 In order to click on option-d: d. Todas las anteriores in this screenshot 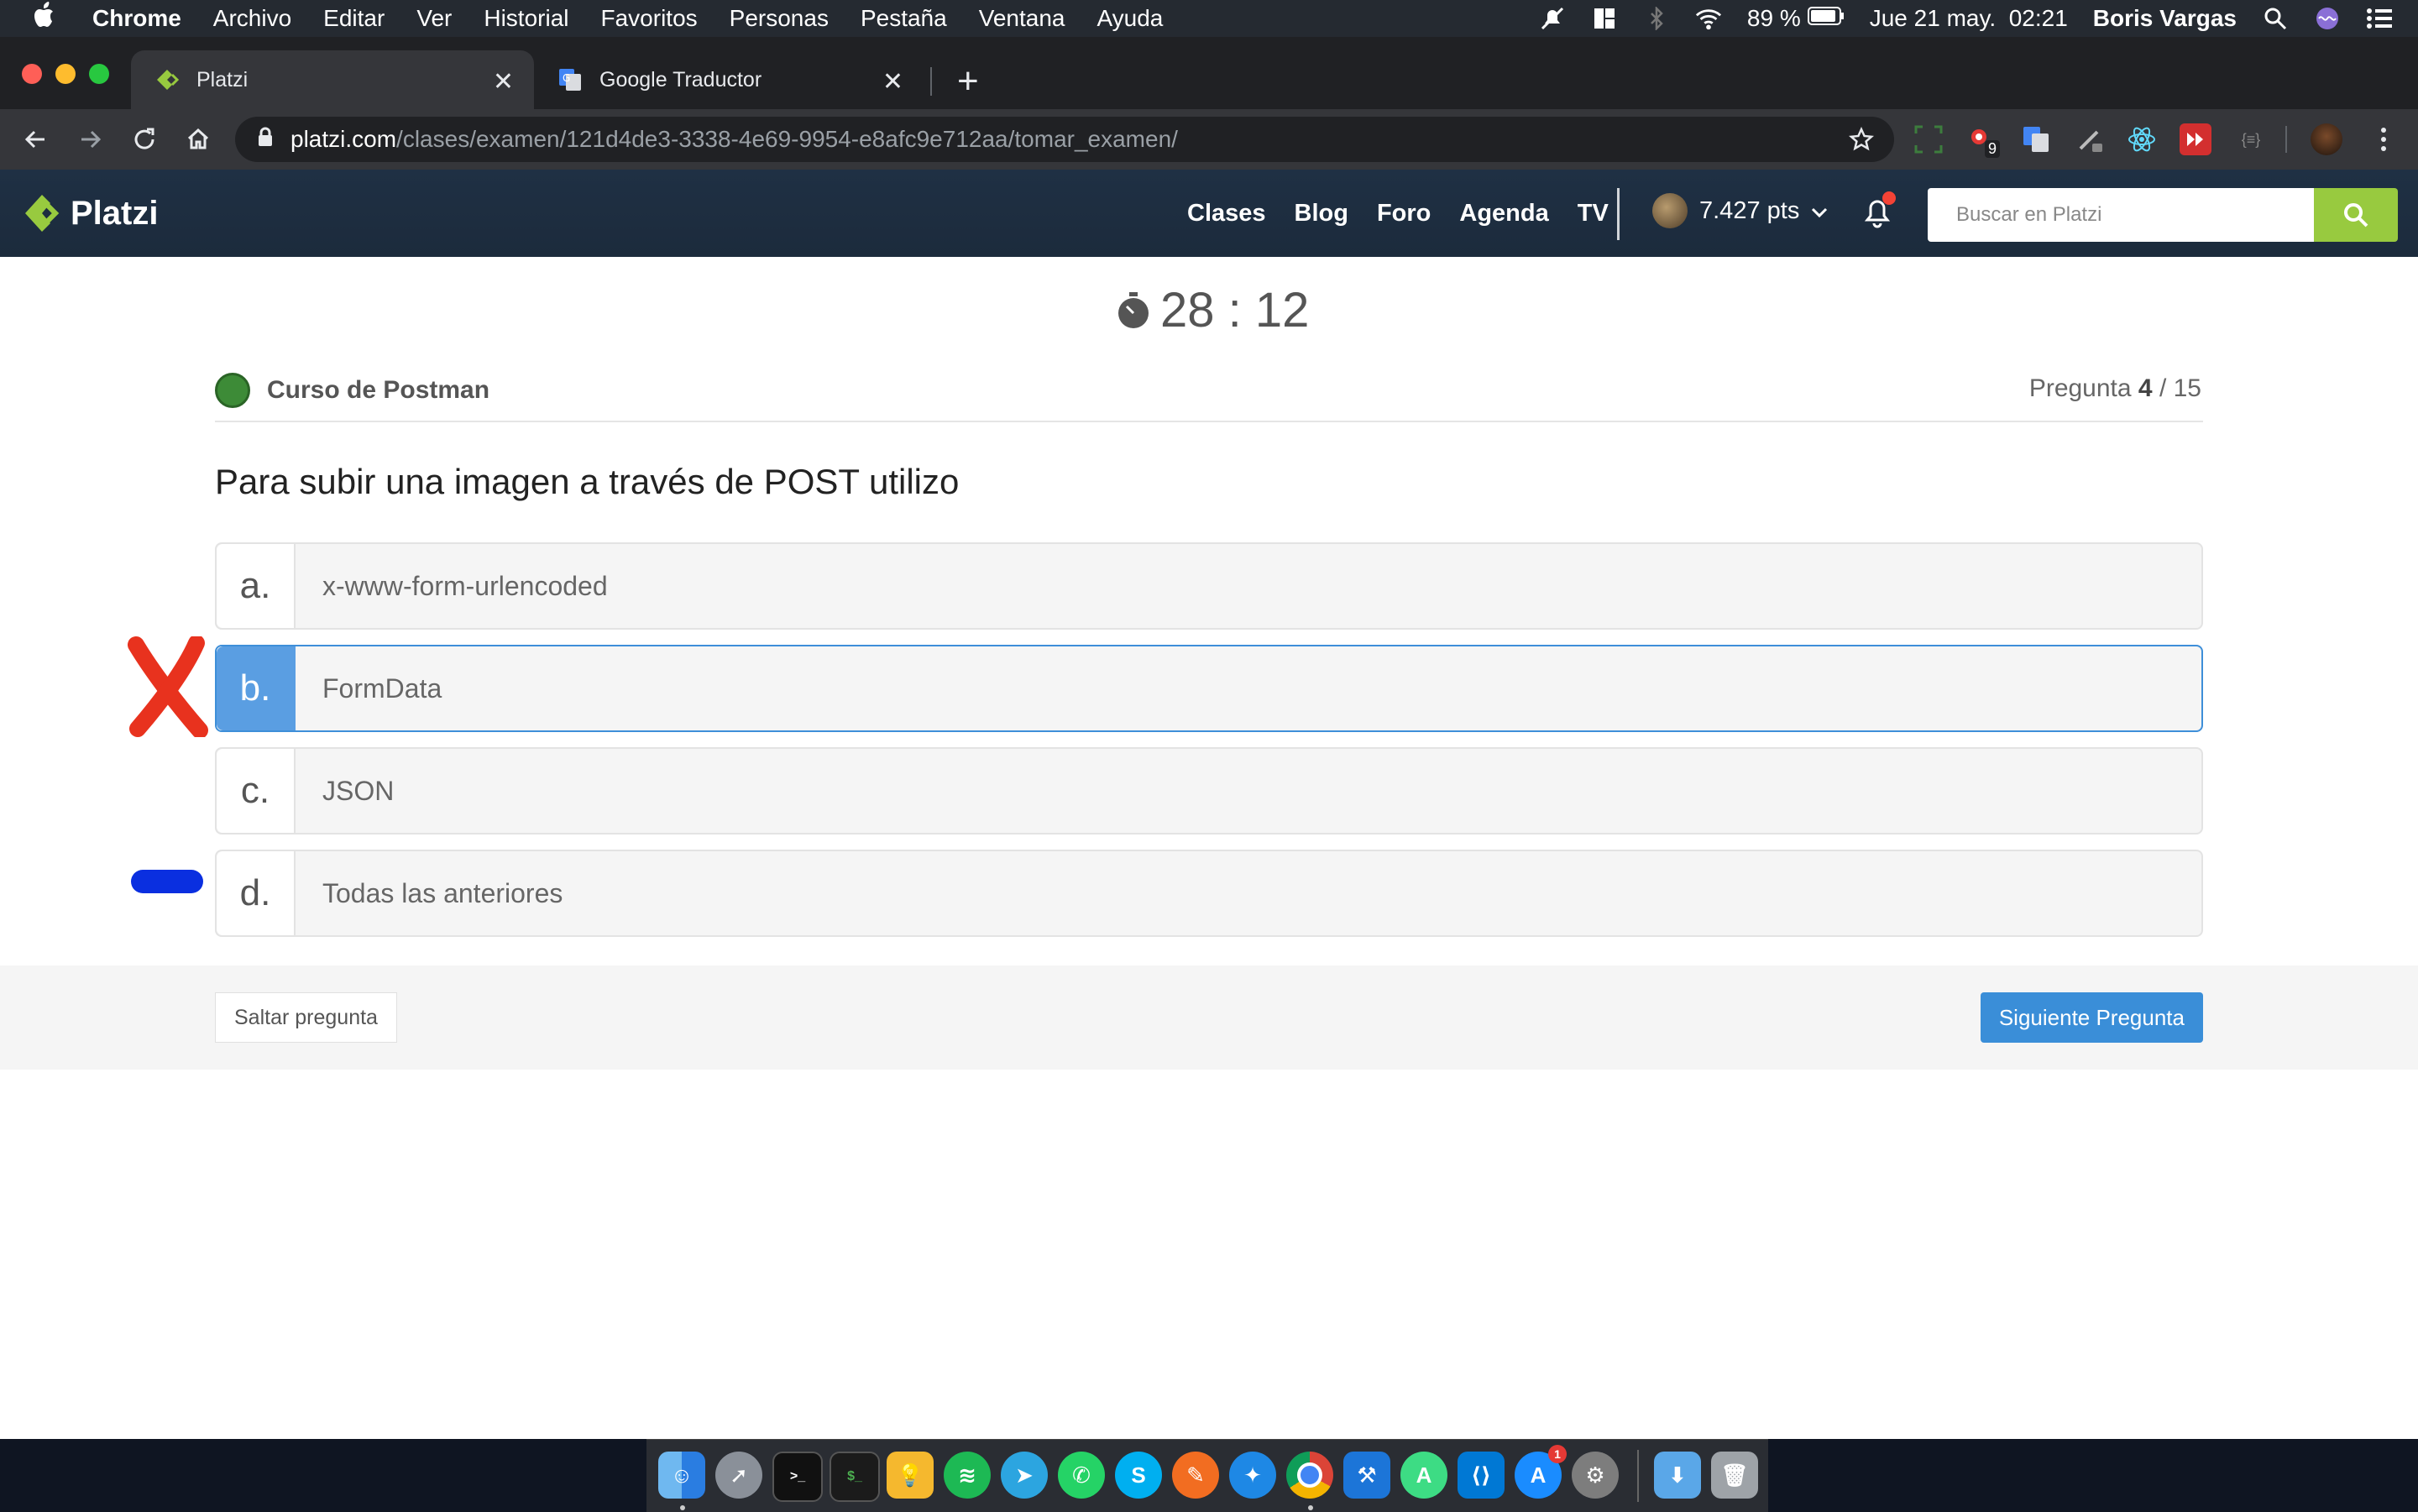, I will do `click(1209, 893)`.